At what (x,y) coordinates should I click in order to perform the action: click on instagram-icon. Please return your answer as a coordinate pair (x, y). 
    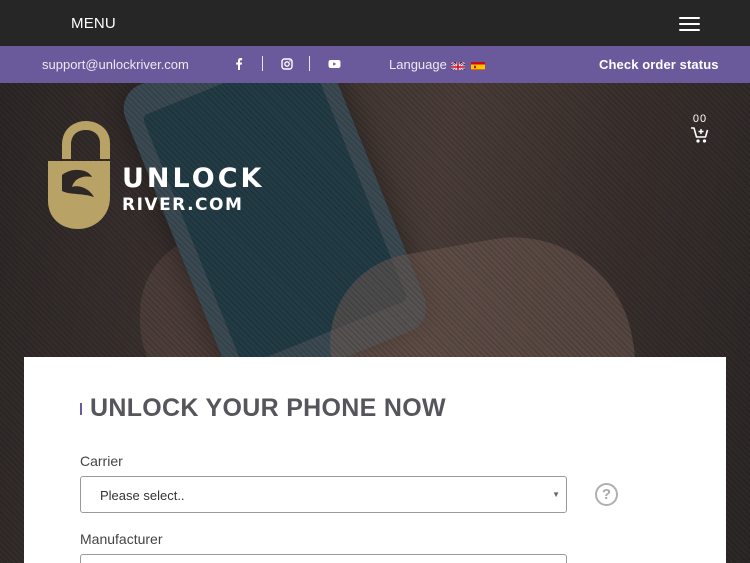
    Looking at the image, I should click on (287, 64).